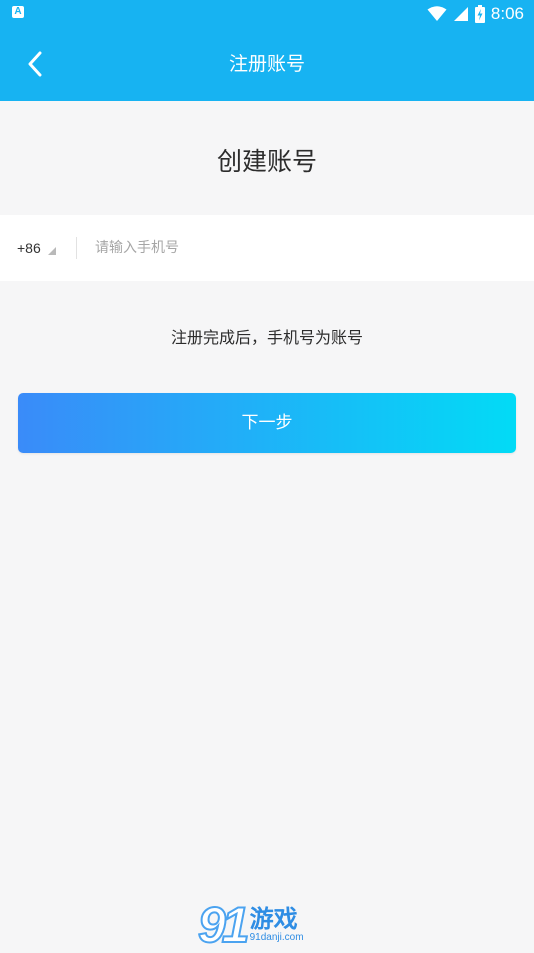  Describe the element at coordinates (479, 14) in the screenshot. I see `battery-charging-icon` at that location.